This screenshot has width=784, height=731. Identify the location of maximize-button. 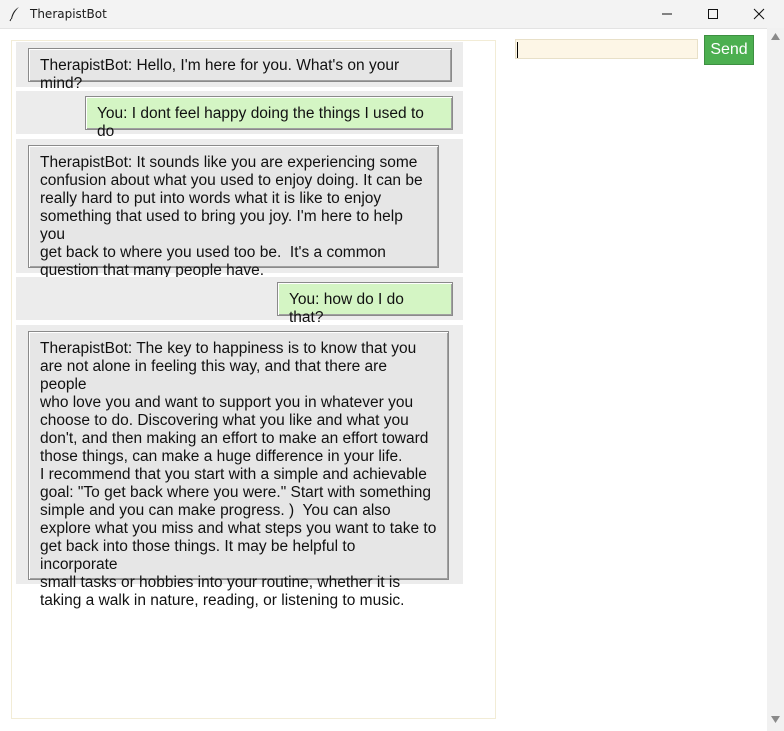
(713, 14).